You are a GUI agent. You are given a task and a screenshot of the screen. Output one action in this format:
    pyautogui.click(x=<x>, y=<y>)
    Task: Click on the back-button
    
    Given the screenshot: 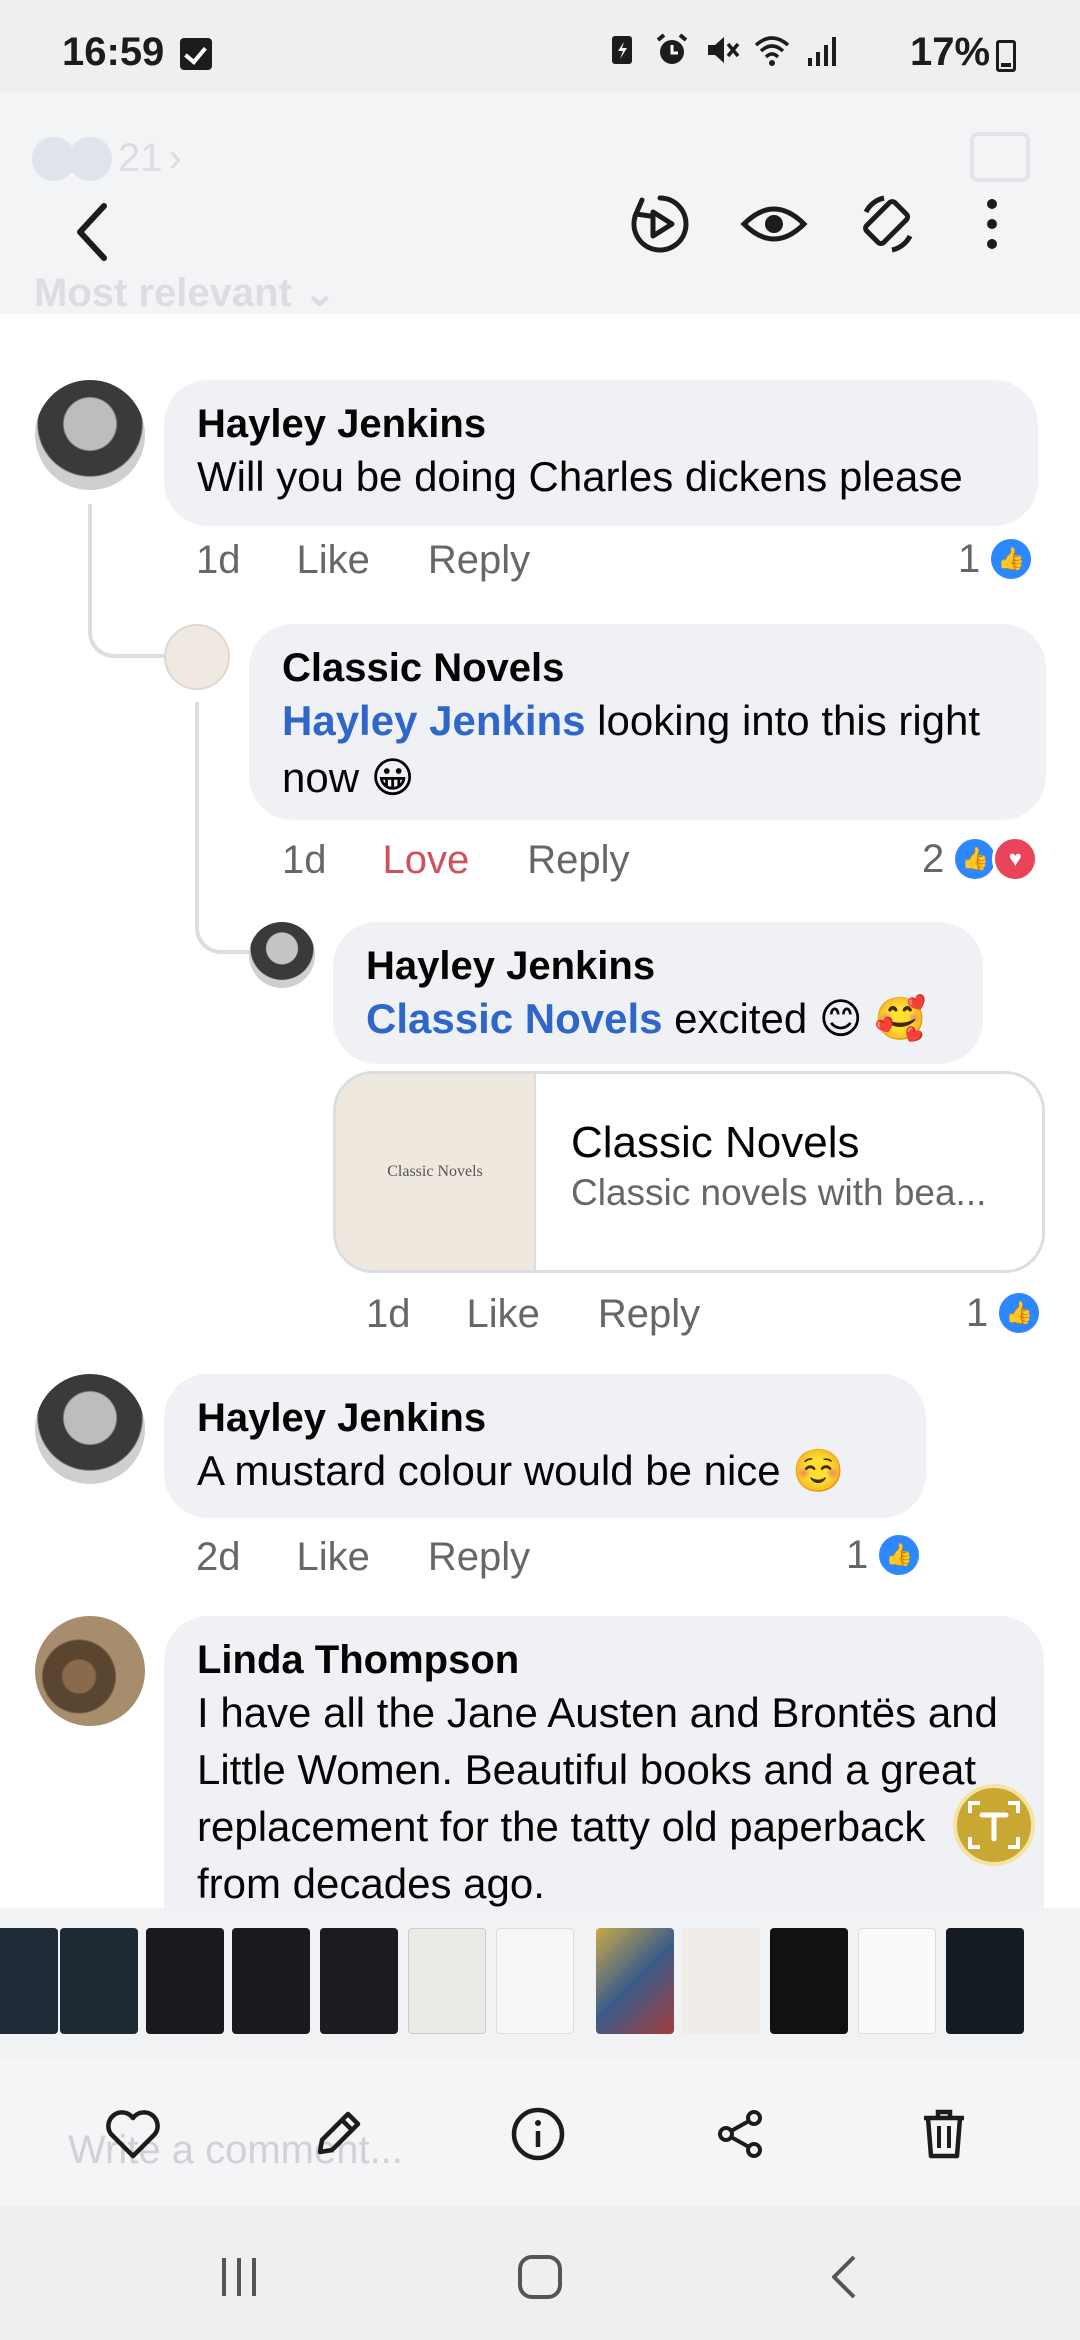 What is the action you would take?
    pyautogui.click(x=91, y=232)
    